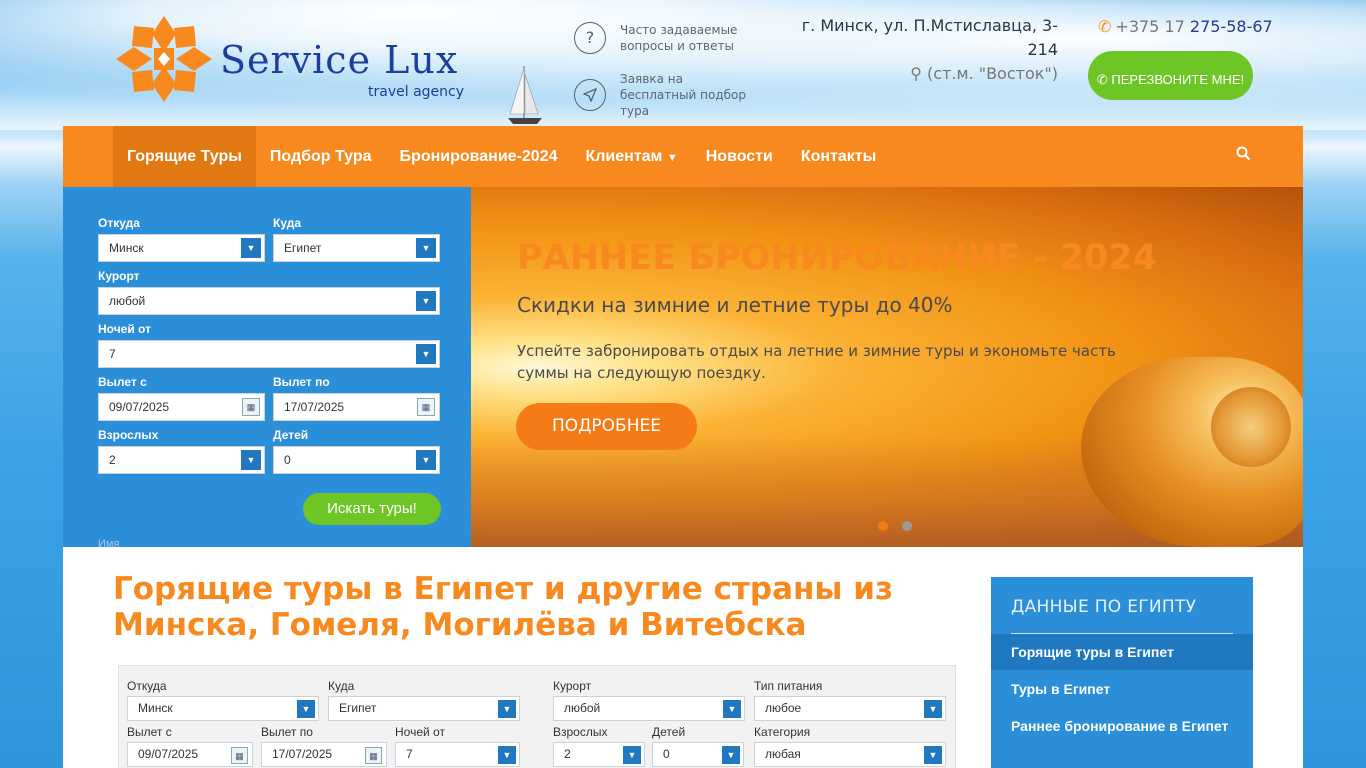  Describe the element at coordinates (683, 95) in the screenshot. I see `request-label: Заявка на бесплатный подбор тура` at that location.